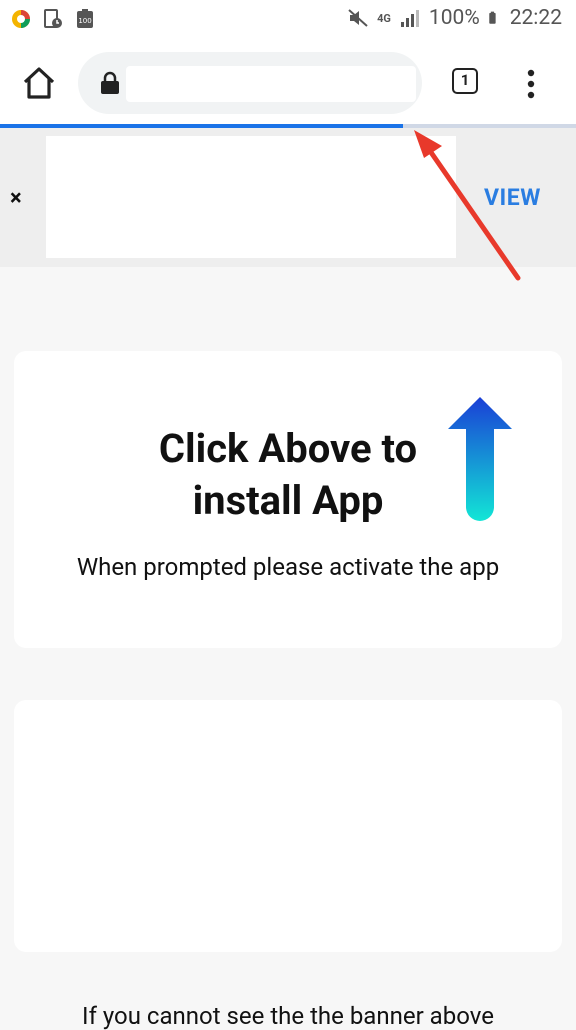 The width and height of the screenshot is (576, 1030). Describe the element at coordinates (492, 17) in the screenshot. I see `battery-icon` at that location.